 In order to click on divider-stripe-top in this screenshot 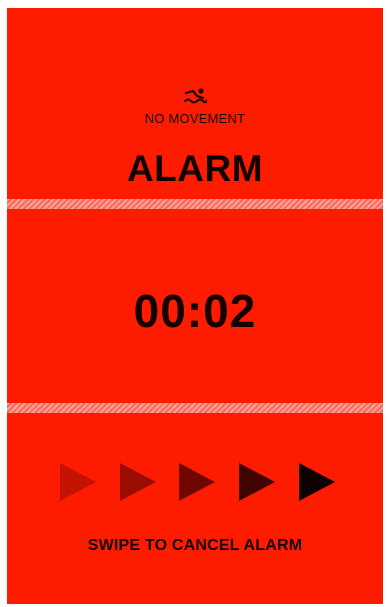, I will do `click(195, 204)`.